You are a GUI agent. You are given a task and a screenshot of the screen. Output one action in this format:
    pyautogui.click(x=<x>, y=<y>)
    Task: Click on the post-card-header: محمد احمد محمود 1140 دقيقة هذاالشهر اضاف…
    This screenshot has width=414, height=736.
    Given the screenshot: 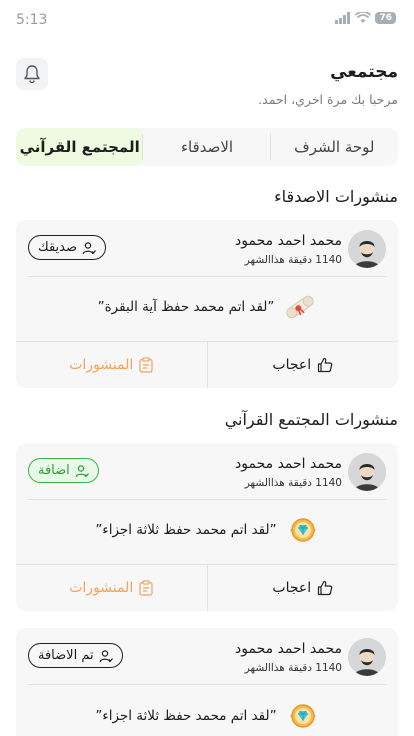 What is the action you would take?
    pyautogui.click(x=207, y=471)
    